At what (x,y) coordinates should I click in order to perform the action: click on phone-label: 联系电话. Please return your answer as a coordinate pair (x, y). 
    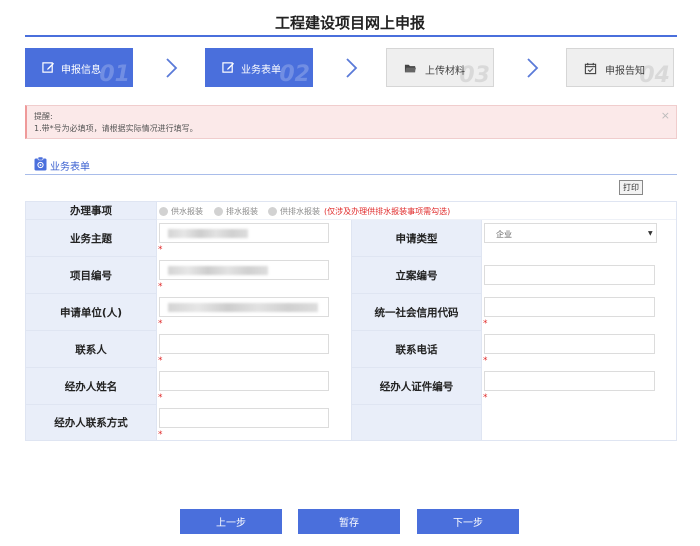
    Looking at the image, I should click on (416, 349).